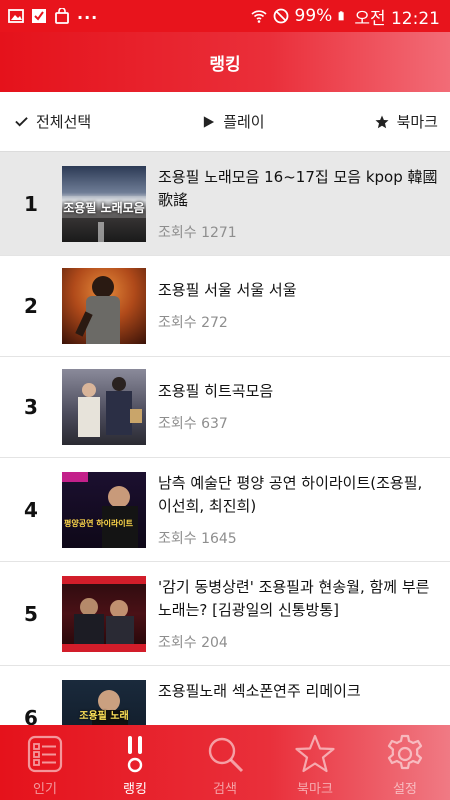  What do you see at coordinates (104, 510) in the screenshot?
I see `video-thumbnail: 평양공연 하이라이트` at bounding box center [104, 510].